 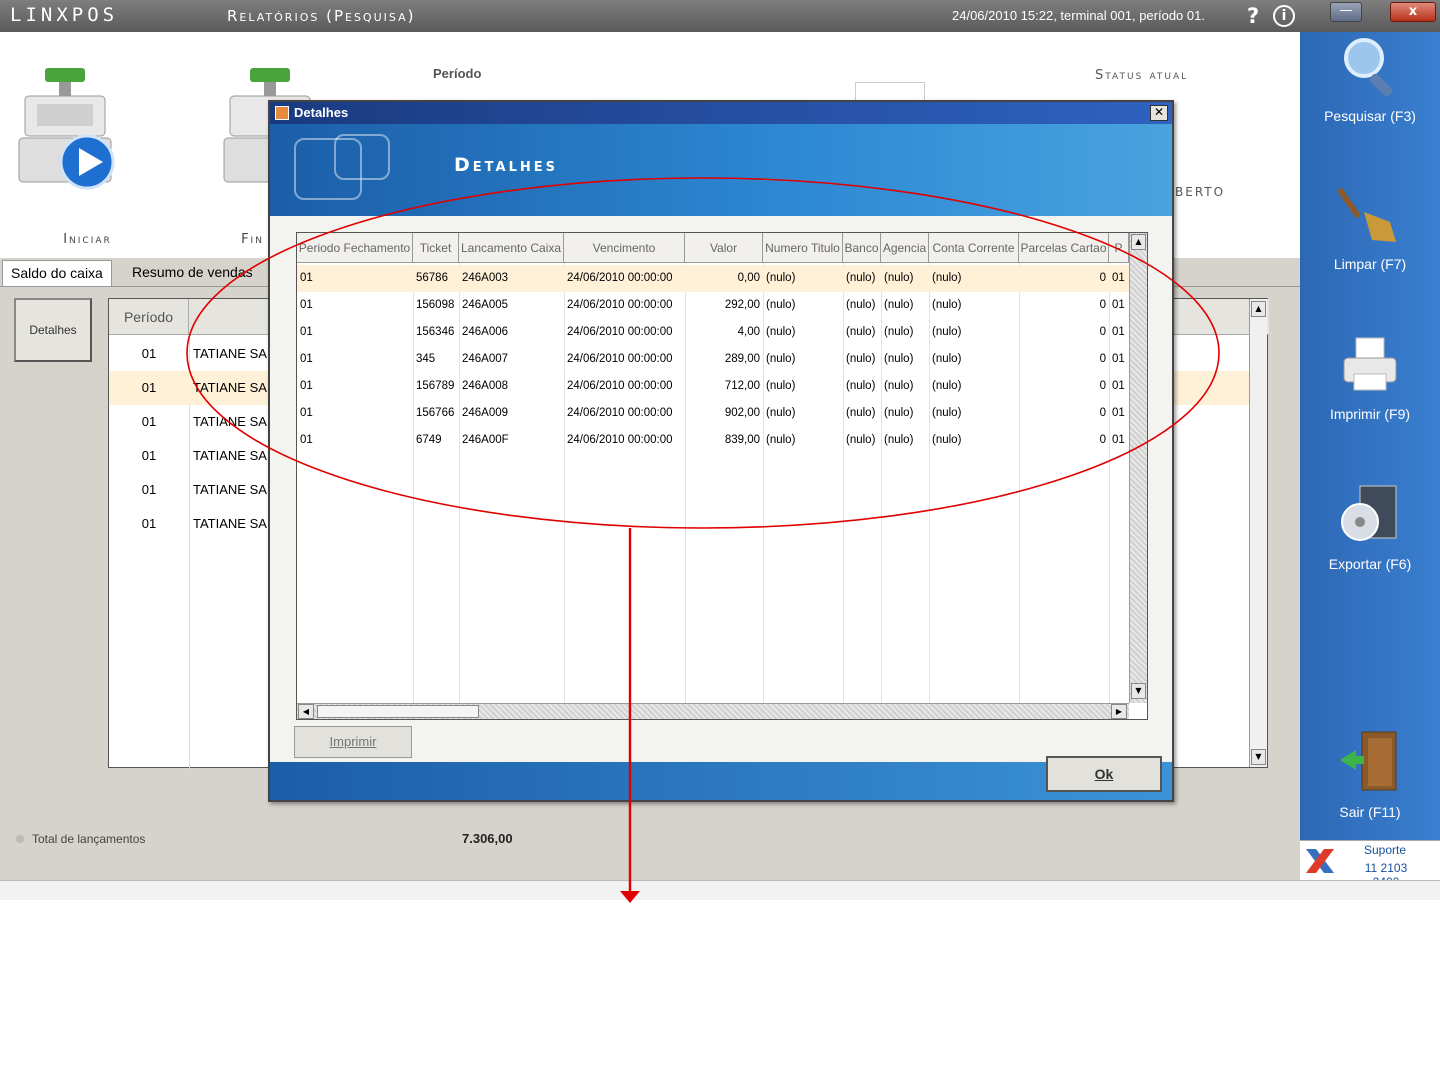 What do you see at coordinates (1413, 12) in the screenshot?
I see `close-window-button: x` at bounding box center [1413, 12].